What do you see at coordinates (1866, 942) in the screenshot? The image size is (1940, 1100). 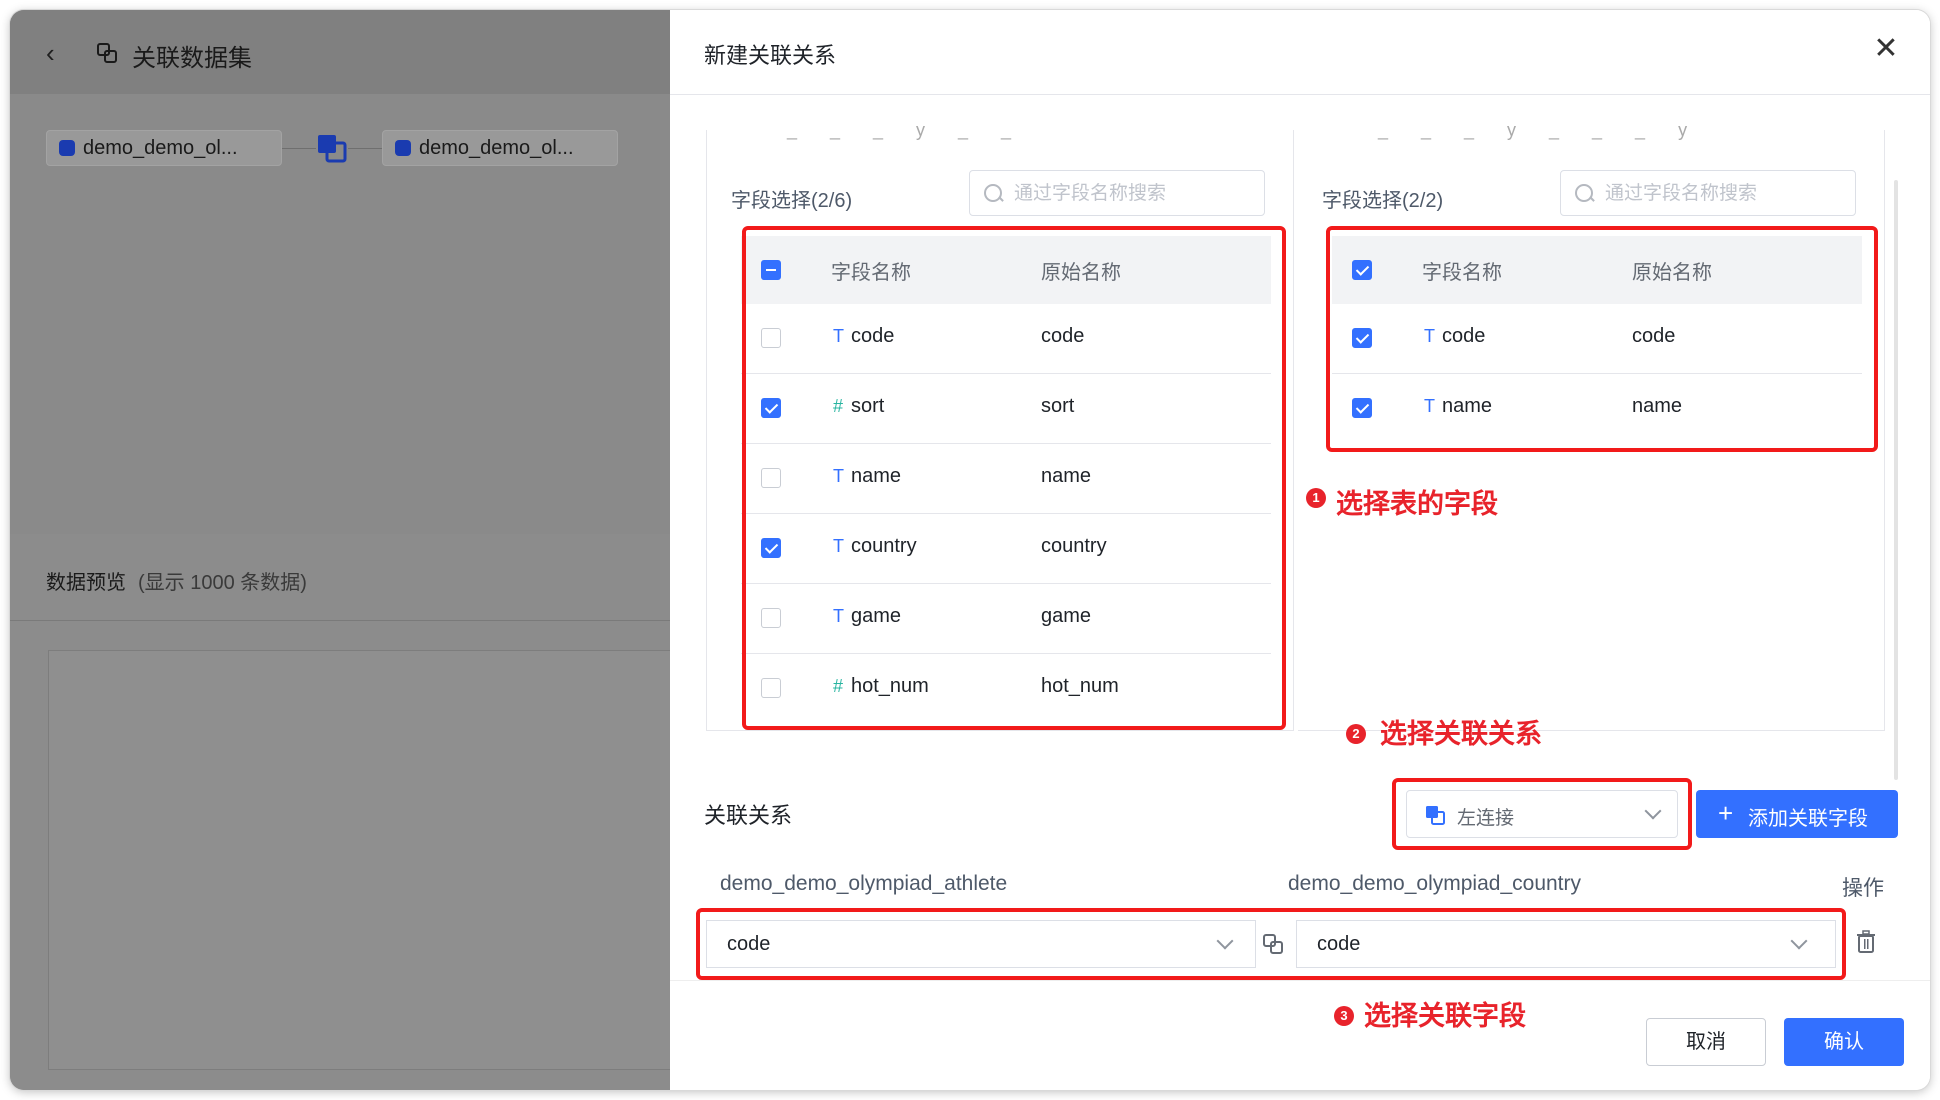 I see `delete-icon` at bounding box center [1866, 942].